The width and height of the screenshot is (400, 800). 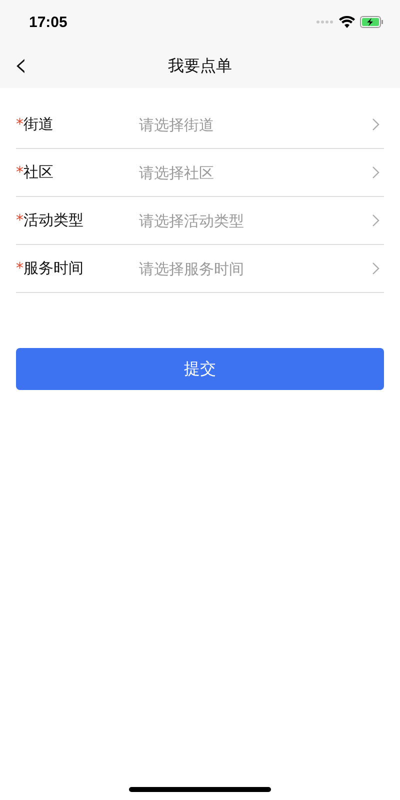 I want to click on select-field: 请选择社区, so click(x=255, y=173).